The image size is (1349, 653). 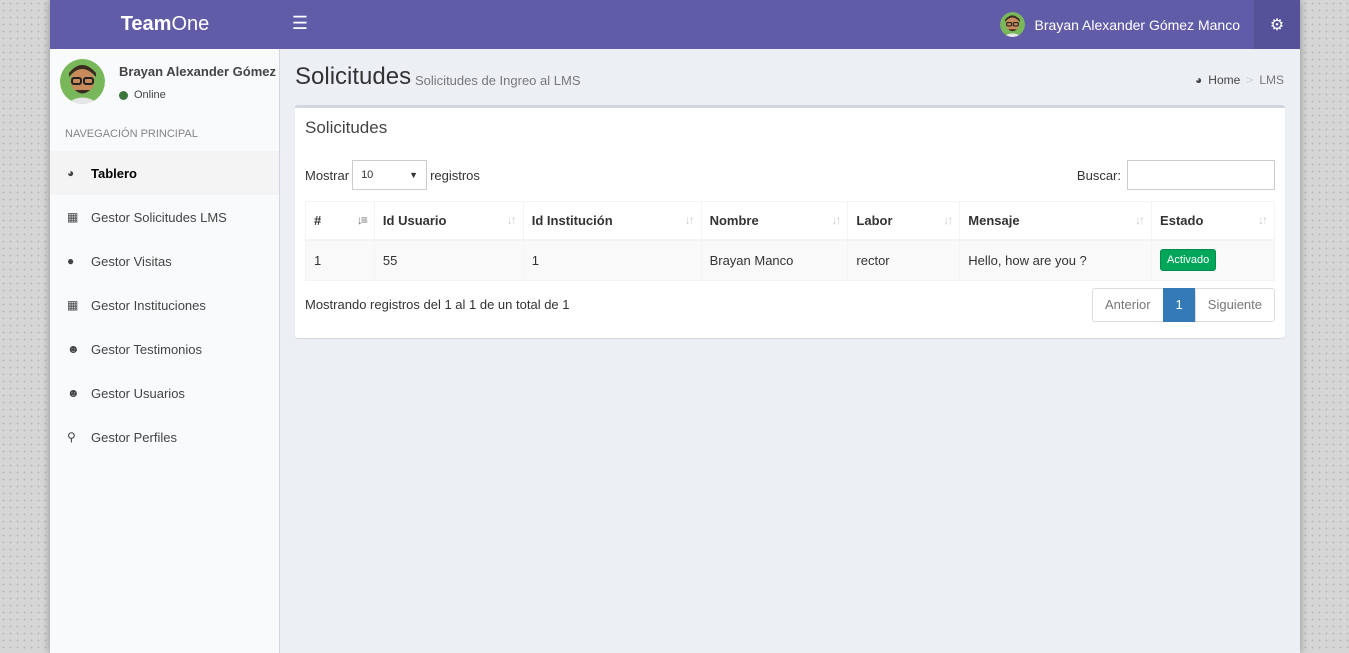 I want to click on sidebar-item-gestor-solicitudes: ▦ Gestor Solicitudes LMS, so click(x=164, y=217).